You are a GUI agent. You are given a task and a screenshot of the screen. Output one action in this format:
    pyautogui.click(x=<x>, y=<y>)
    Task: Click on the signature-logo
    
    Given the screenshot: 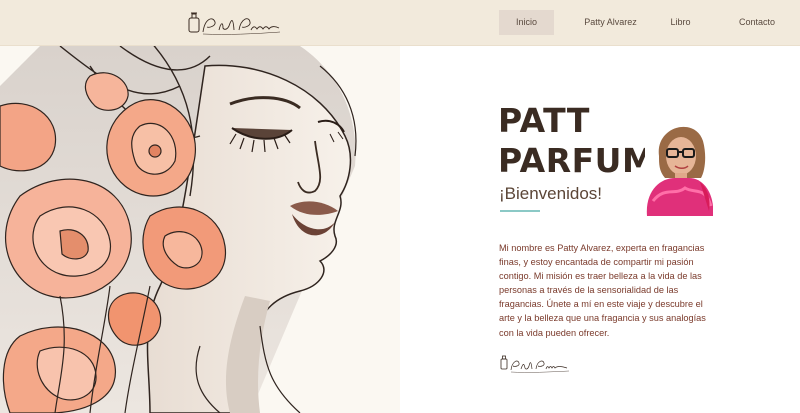 What is the action you would take?
    pyautogui.click(x=535, y=364)
    